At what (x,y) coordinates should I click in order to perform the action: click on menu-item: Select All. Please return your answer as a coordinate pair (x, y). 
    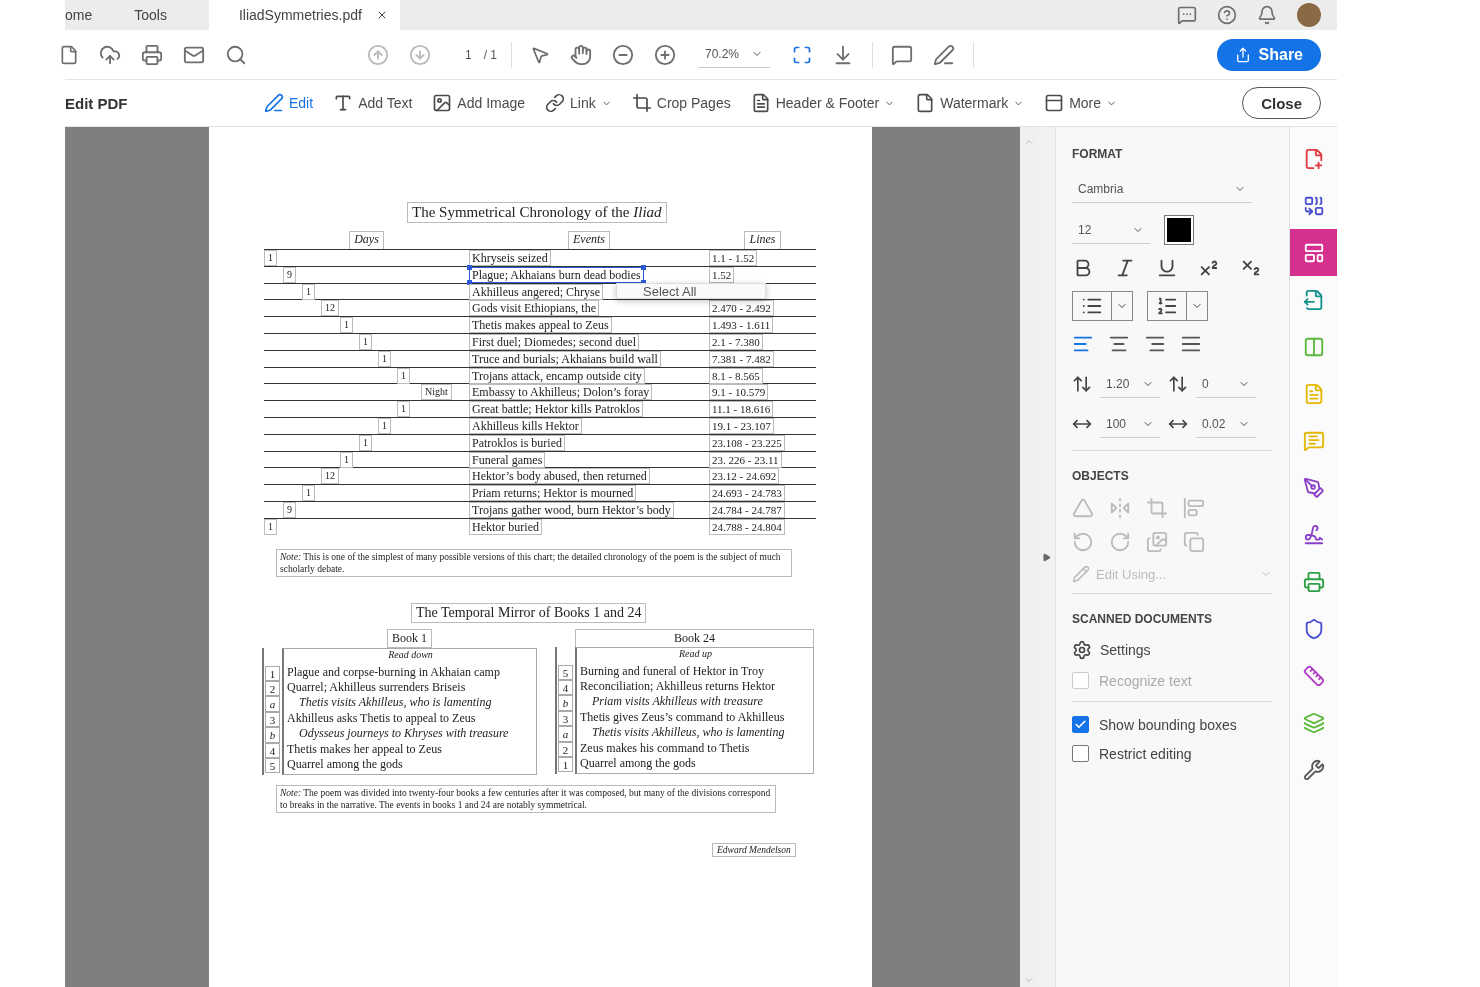
    Looking at the image, I should click on (670, 291).